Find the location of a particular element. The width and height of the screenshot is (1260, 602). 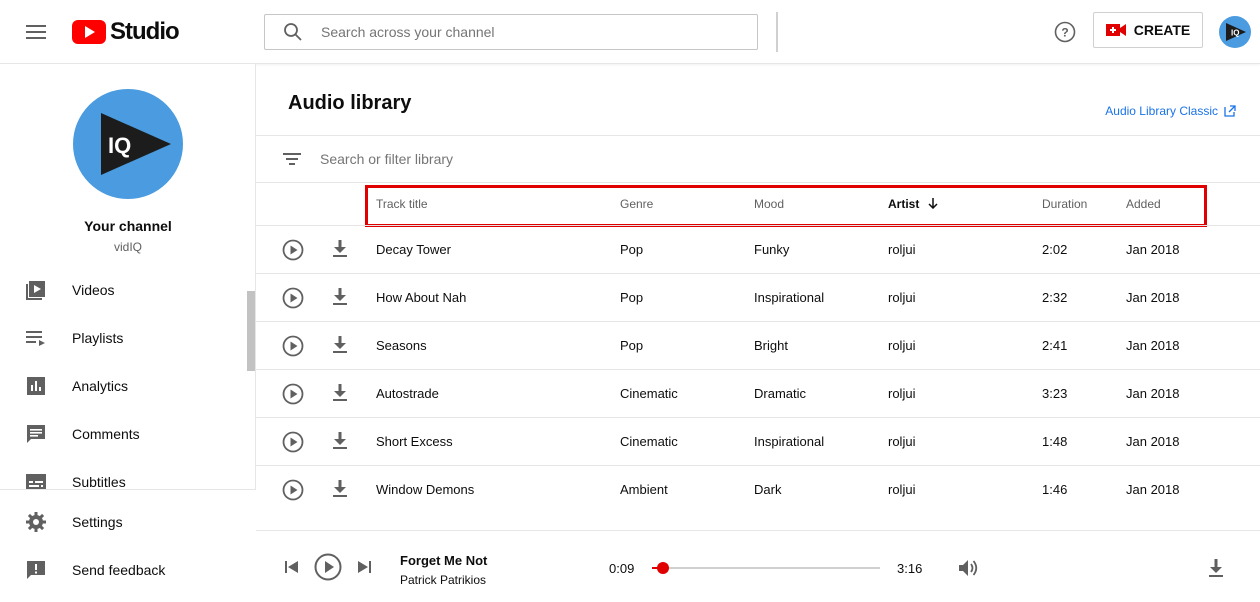

channel-label: Your channel is located at coordinates (128, 226).